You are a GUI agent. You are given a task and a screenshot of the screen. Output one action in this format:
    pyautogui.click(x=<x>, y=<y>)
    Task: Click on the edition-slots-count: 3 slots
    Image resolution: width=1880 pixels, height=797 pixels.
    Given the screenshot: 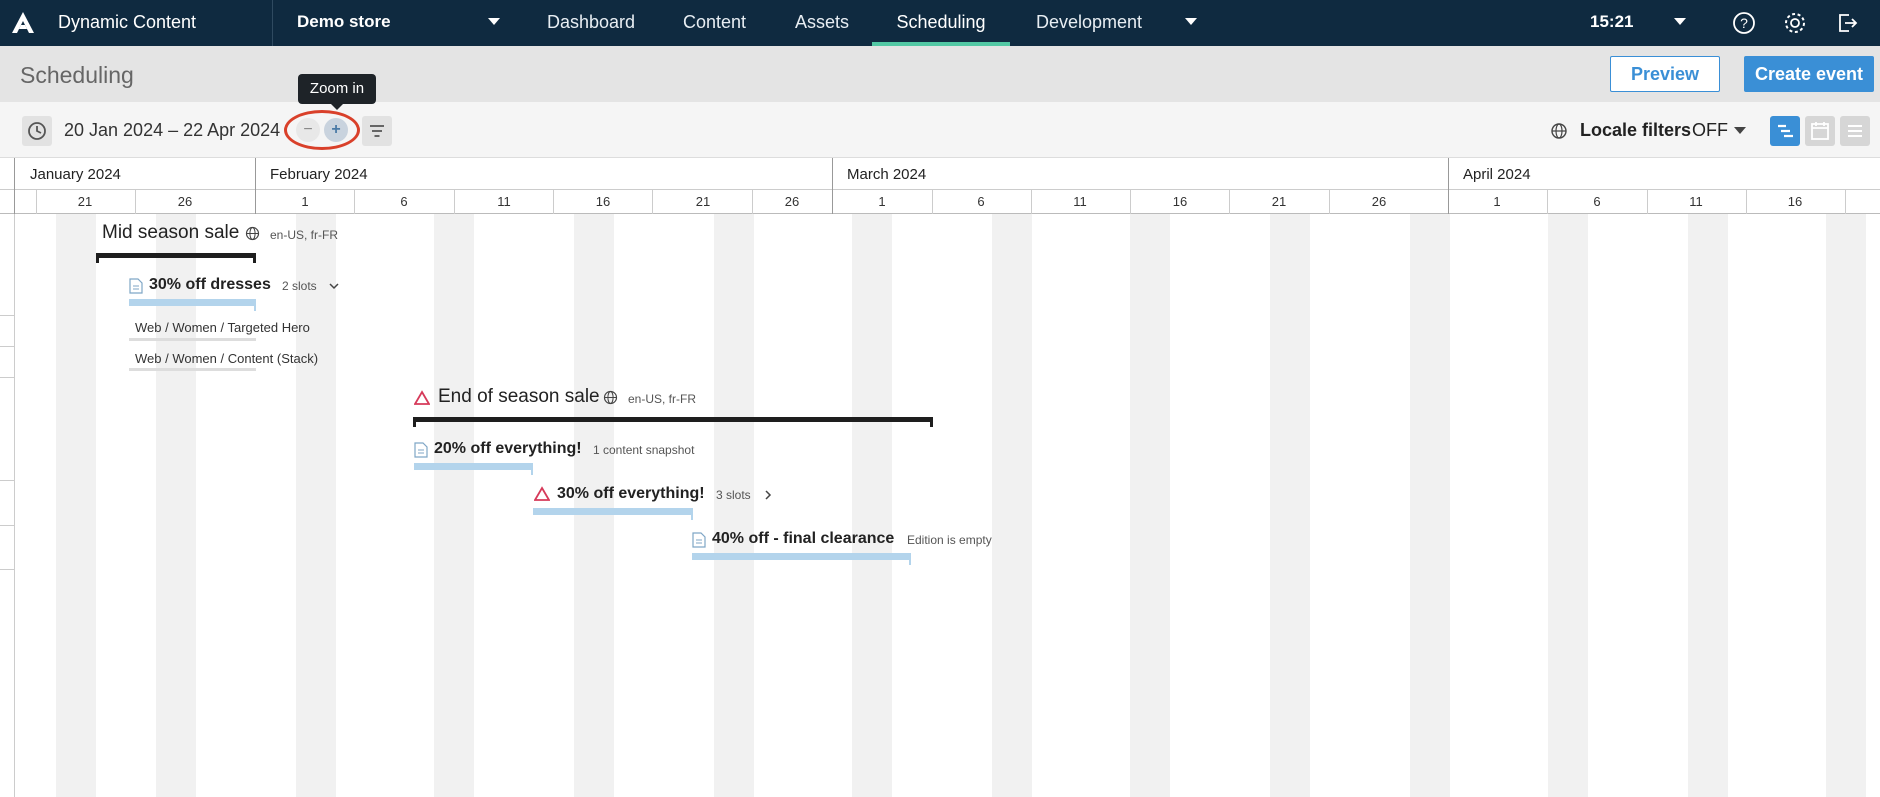 What is the action you would take?
    pyautogui.click(x=733, y=495)
    